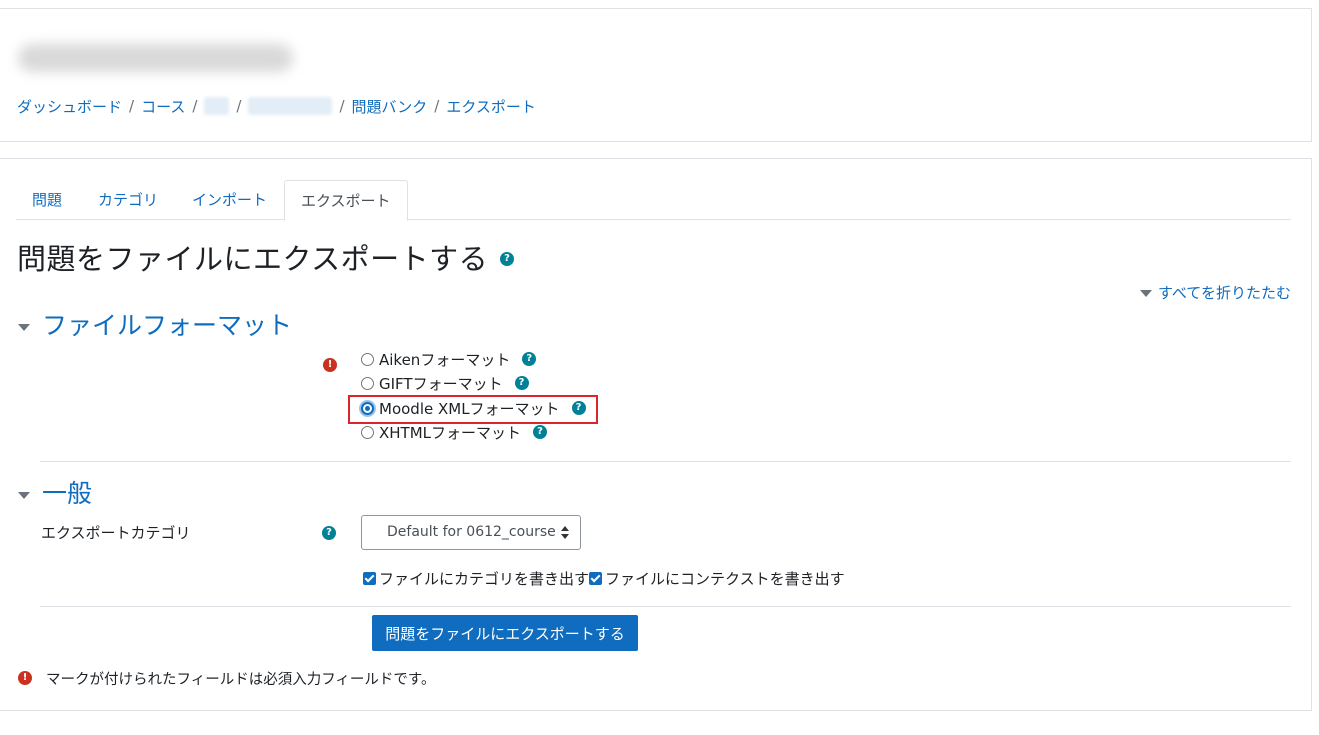 Image resolution: width=1319 pixels, height=735 pixels. Describe the element at coordinates (441, 383) in the screenshot. I see `format-option-label: GIFTフォーマット` at that location.